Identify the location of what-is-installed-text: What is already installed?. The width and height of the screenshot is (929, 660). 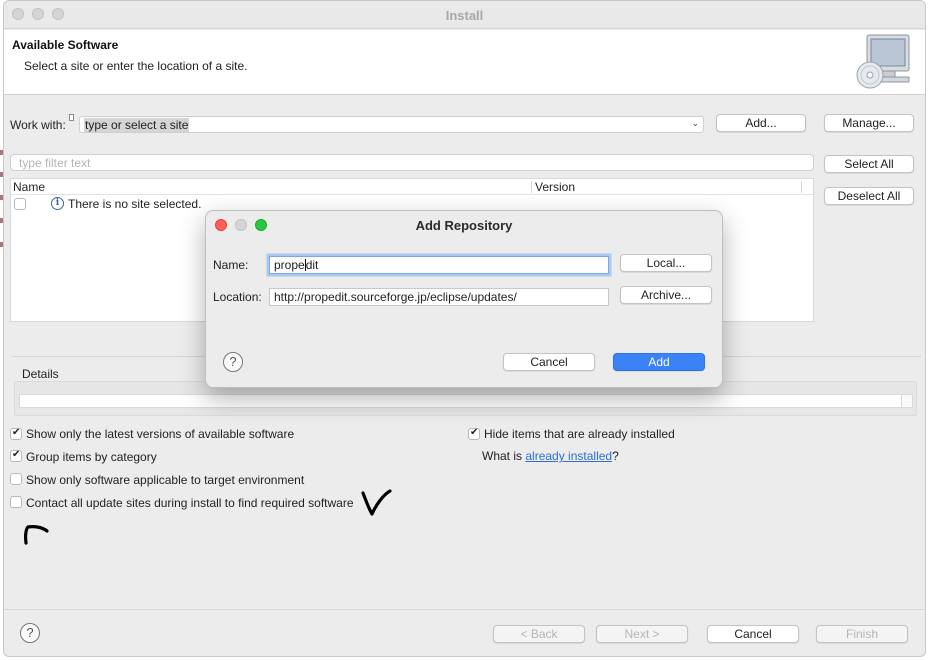
(550, 456).